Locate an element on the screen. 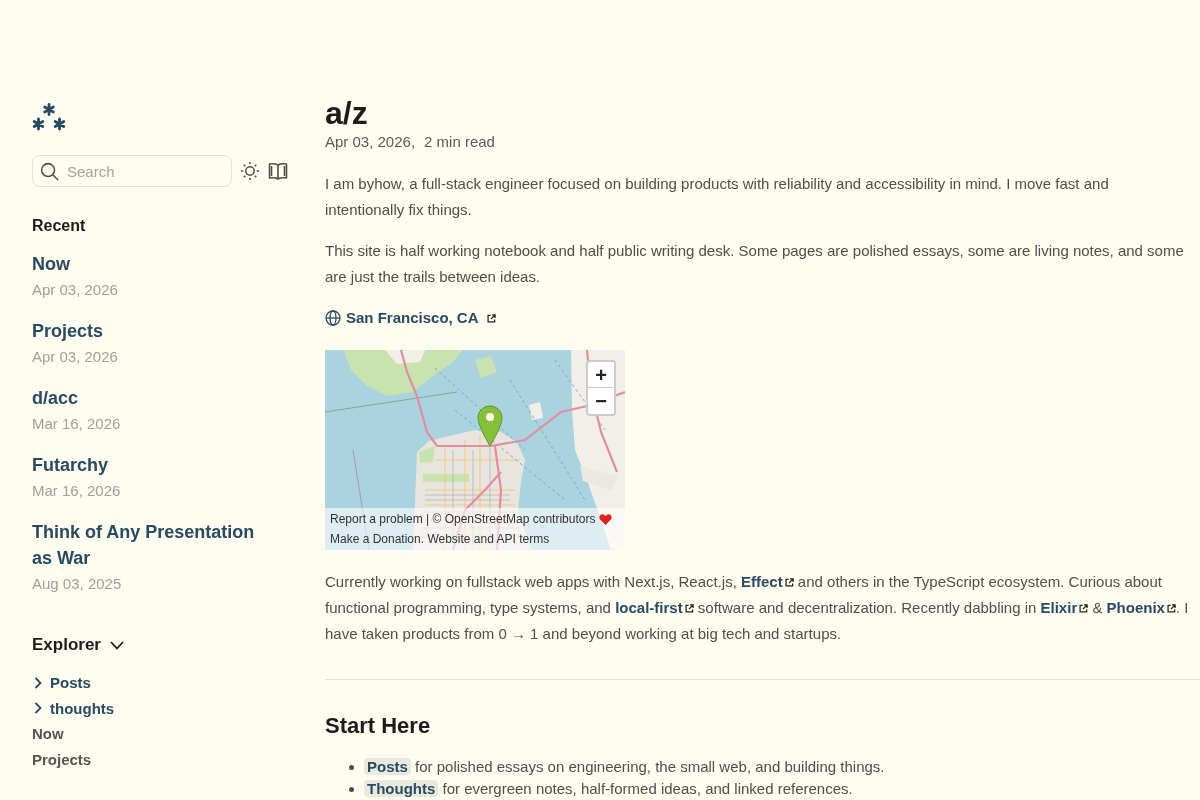 The height and width of the screenshot is (800, 1200). intro-paragraph: This site is half working notebook and half public writing desk. Some pages are polished essays, some are living notes, and some are just the trails between ideas. is located at coordinates (755, 264).